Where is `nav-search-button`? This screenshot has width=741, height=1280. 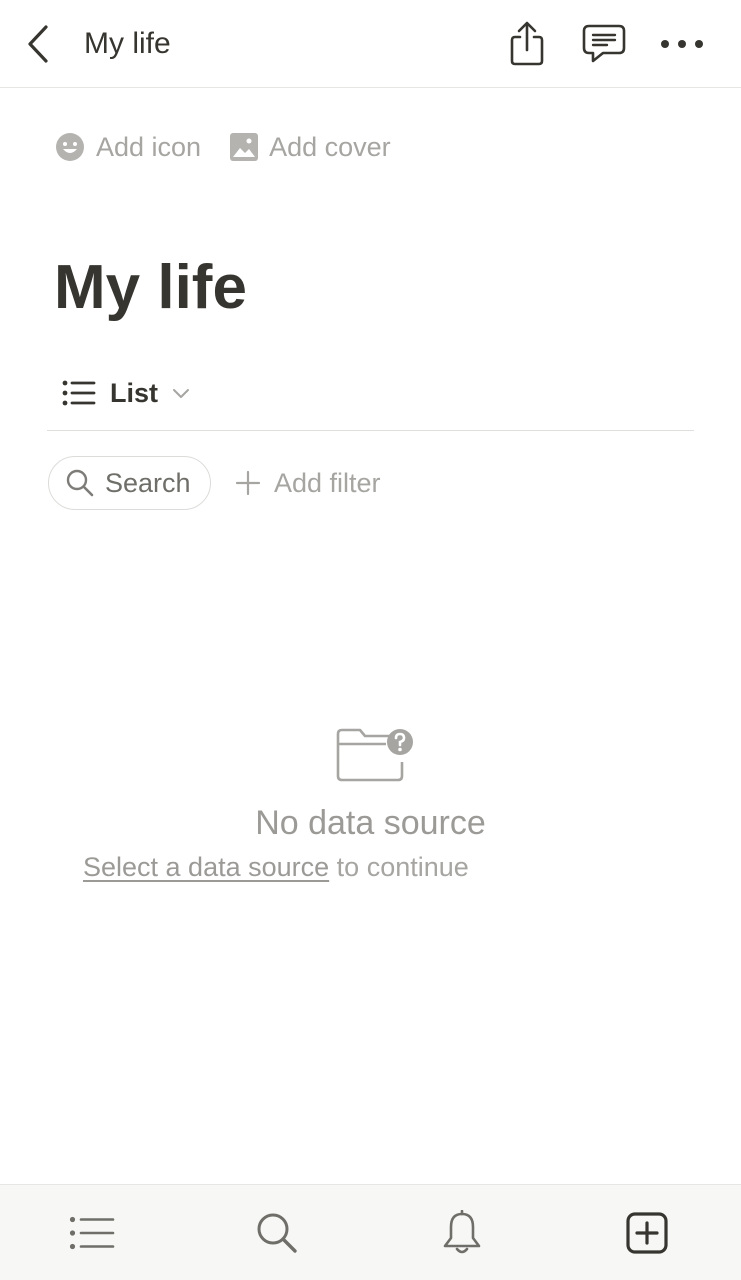 nav-search-button is located at coordinates (277, 1233).